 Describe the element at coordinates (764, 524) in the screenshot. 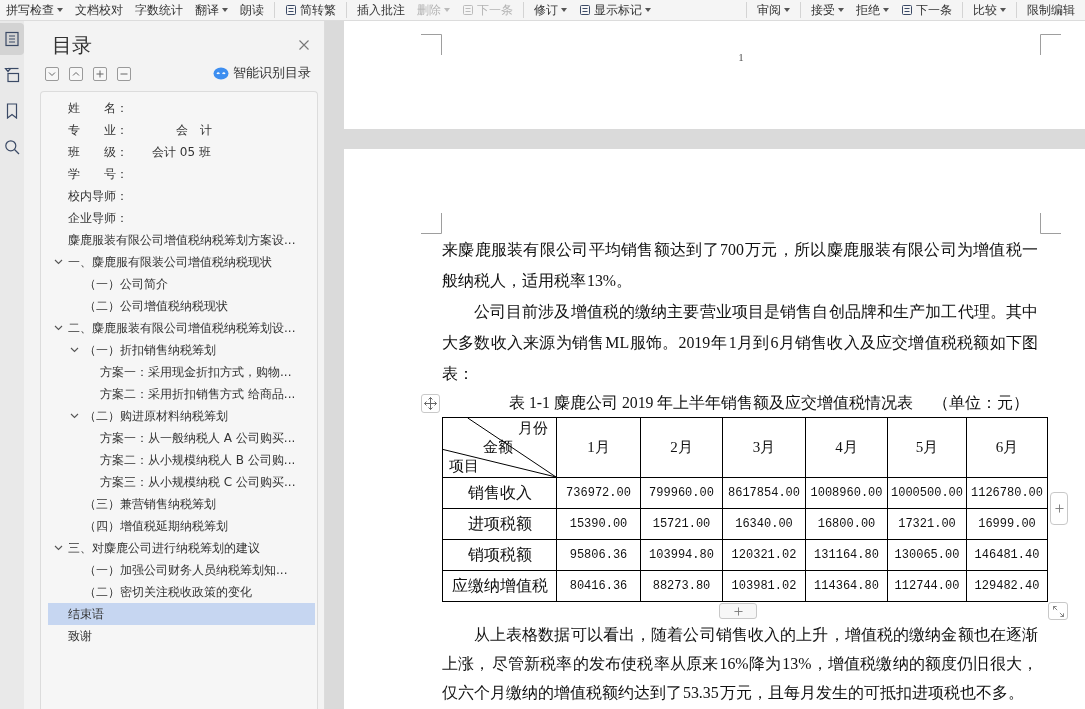

I see `table-cell: 16340.00` at that location.